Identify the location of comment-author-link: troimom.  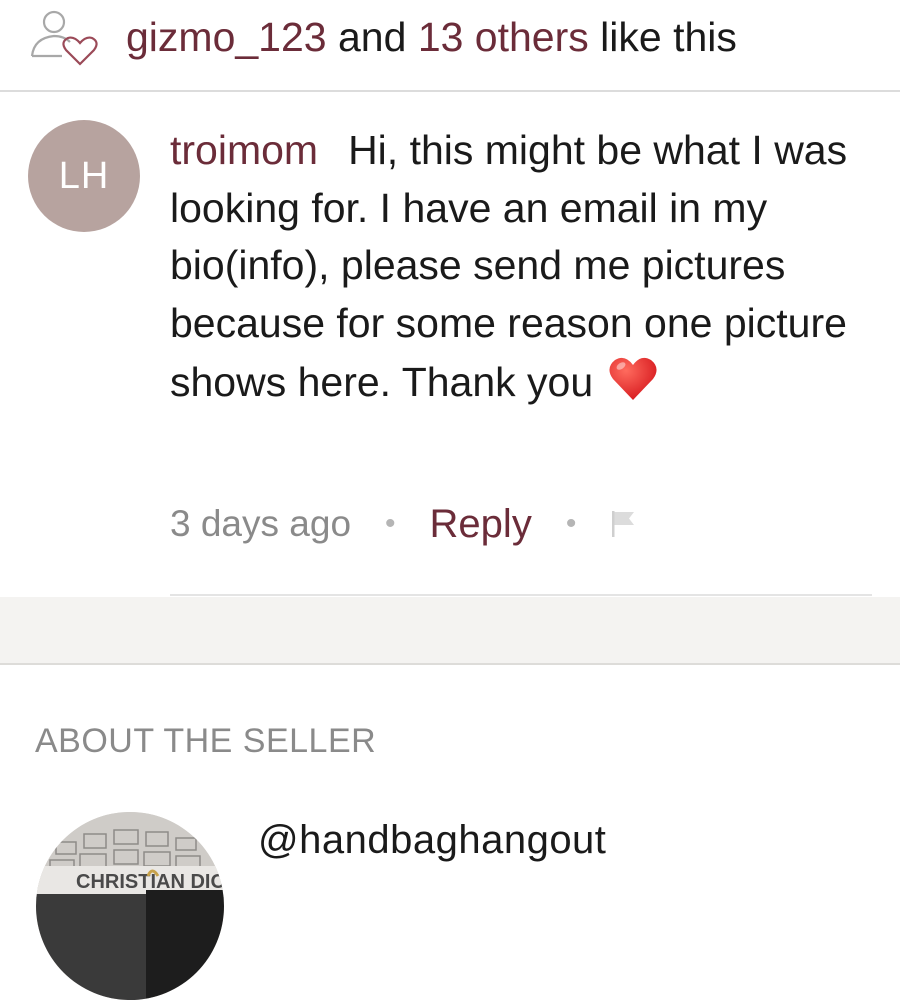
(244, 150).